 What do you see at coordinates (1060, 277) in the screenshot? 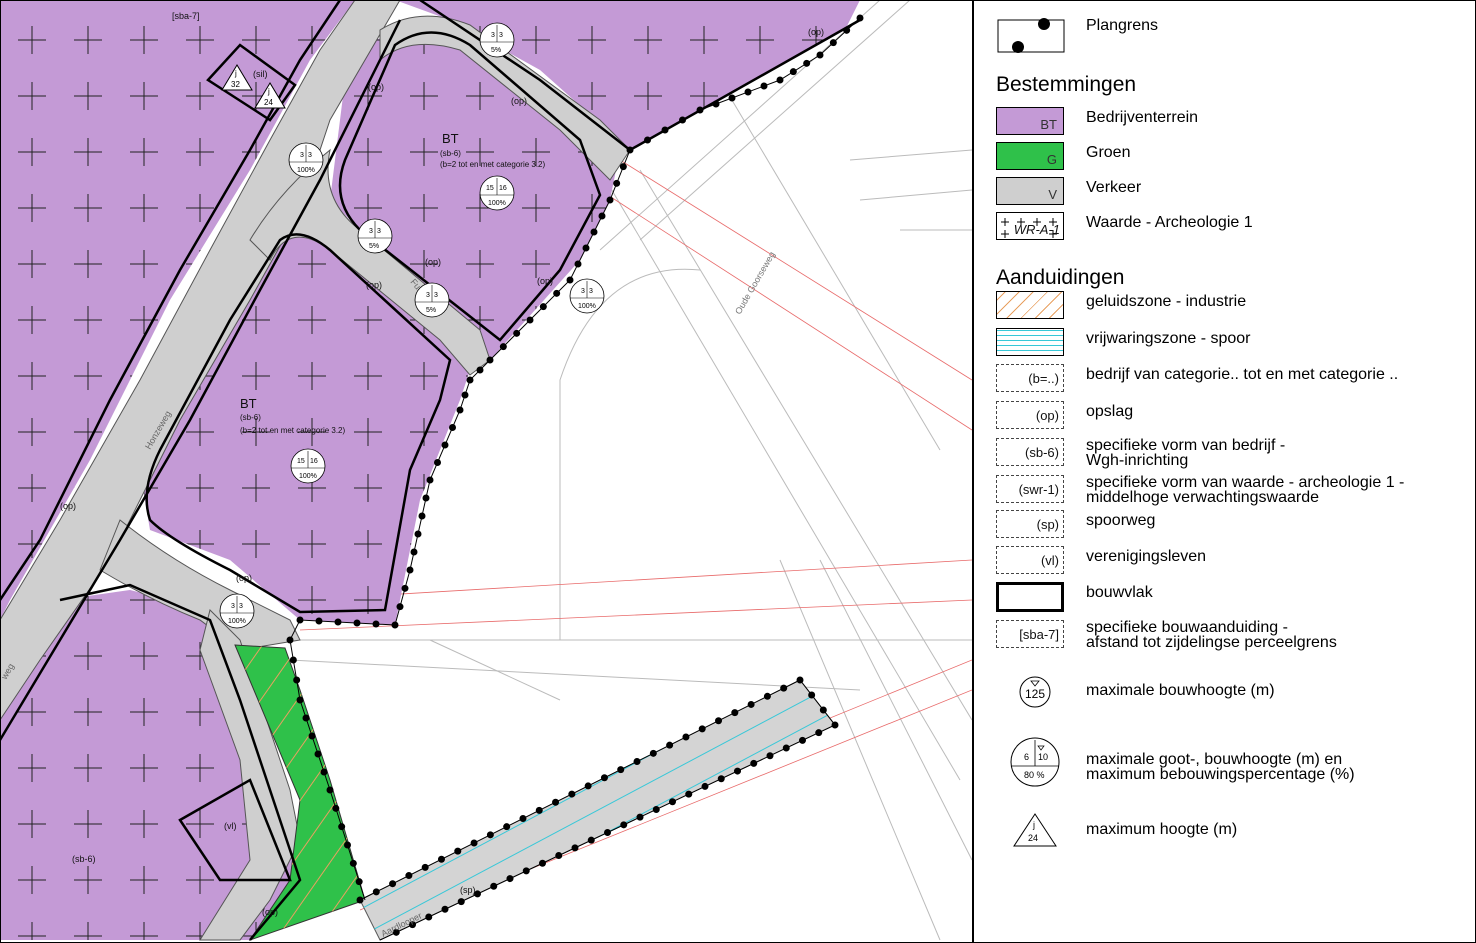
I see `legend-aanduidingen-title: Aanduidingen` at bounding box center [1060, 277].